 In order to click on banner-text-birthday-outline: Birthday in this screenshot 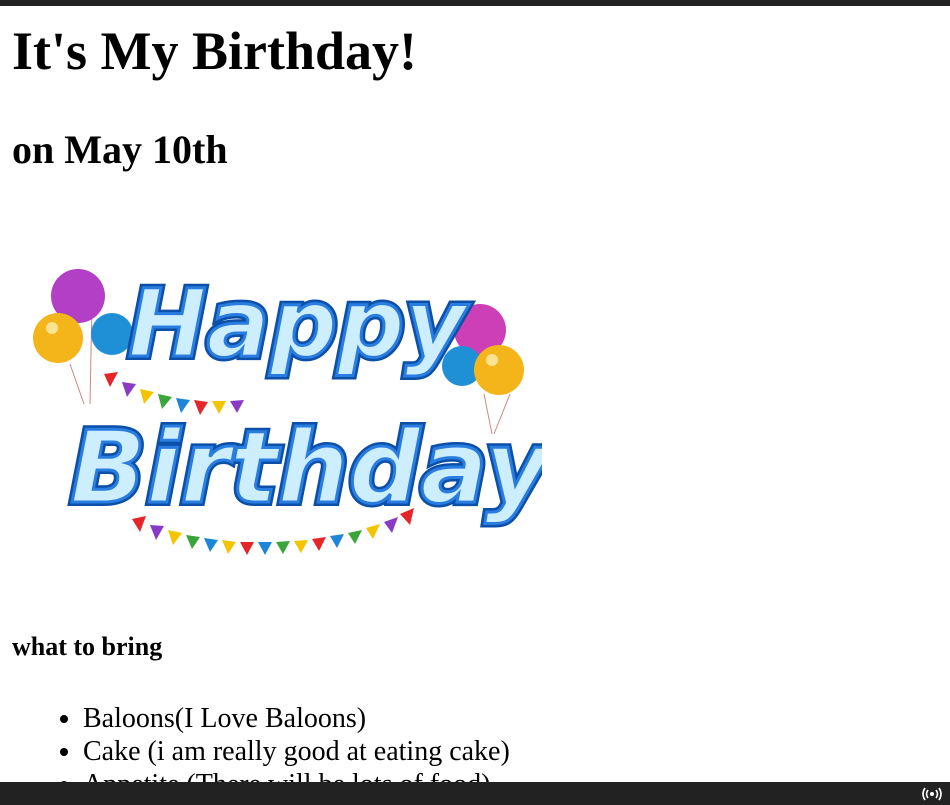, I will do `click(306, 467)`.